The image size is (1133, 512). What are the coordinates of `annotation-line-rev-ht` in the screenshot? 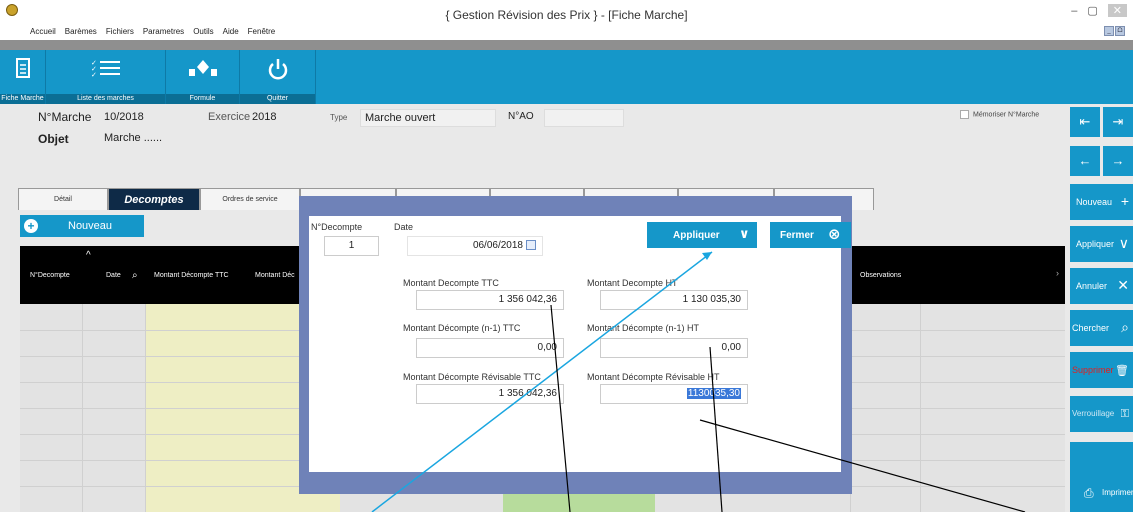 It's located at (862, 465).